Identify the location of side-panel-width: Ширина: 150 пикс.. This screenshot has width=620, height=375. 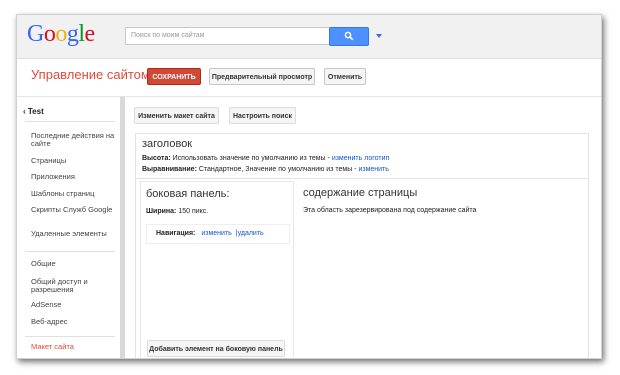
(177, 211).